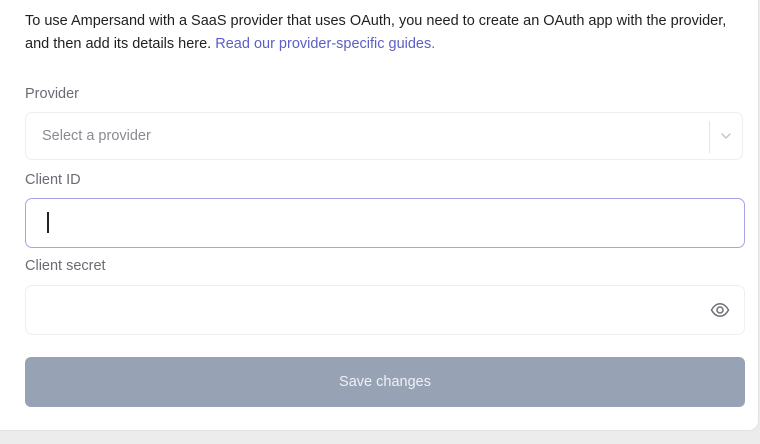 The image size is (760, 444). Describe the element at coordinates (52, 94) in the screenshot. I see `provider-label: Provider` at that location.